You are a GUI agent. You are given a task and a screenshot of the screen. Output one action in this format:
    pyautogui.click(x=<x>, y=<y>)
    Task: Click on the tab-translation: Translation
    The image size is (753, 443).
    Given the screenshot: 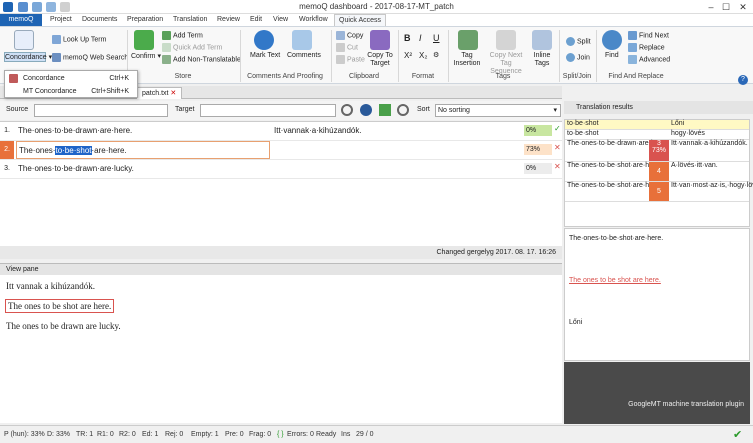 What is the action you would take?
    pyautogui.click(x=190, y=20)
    